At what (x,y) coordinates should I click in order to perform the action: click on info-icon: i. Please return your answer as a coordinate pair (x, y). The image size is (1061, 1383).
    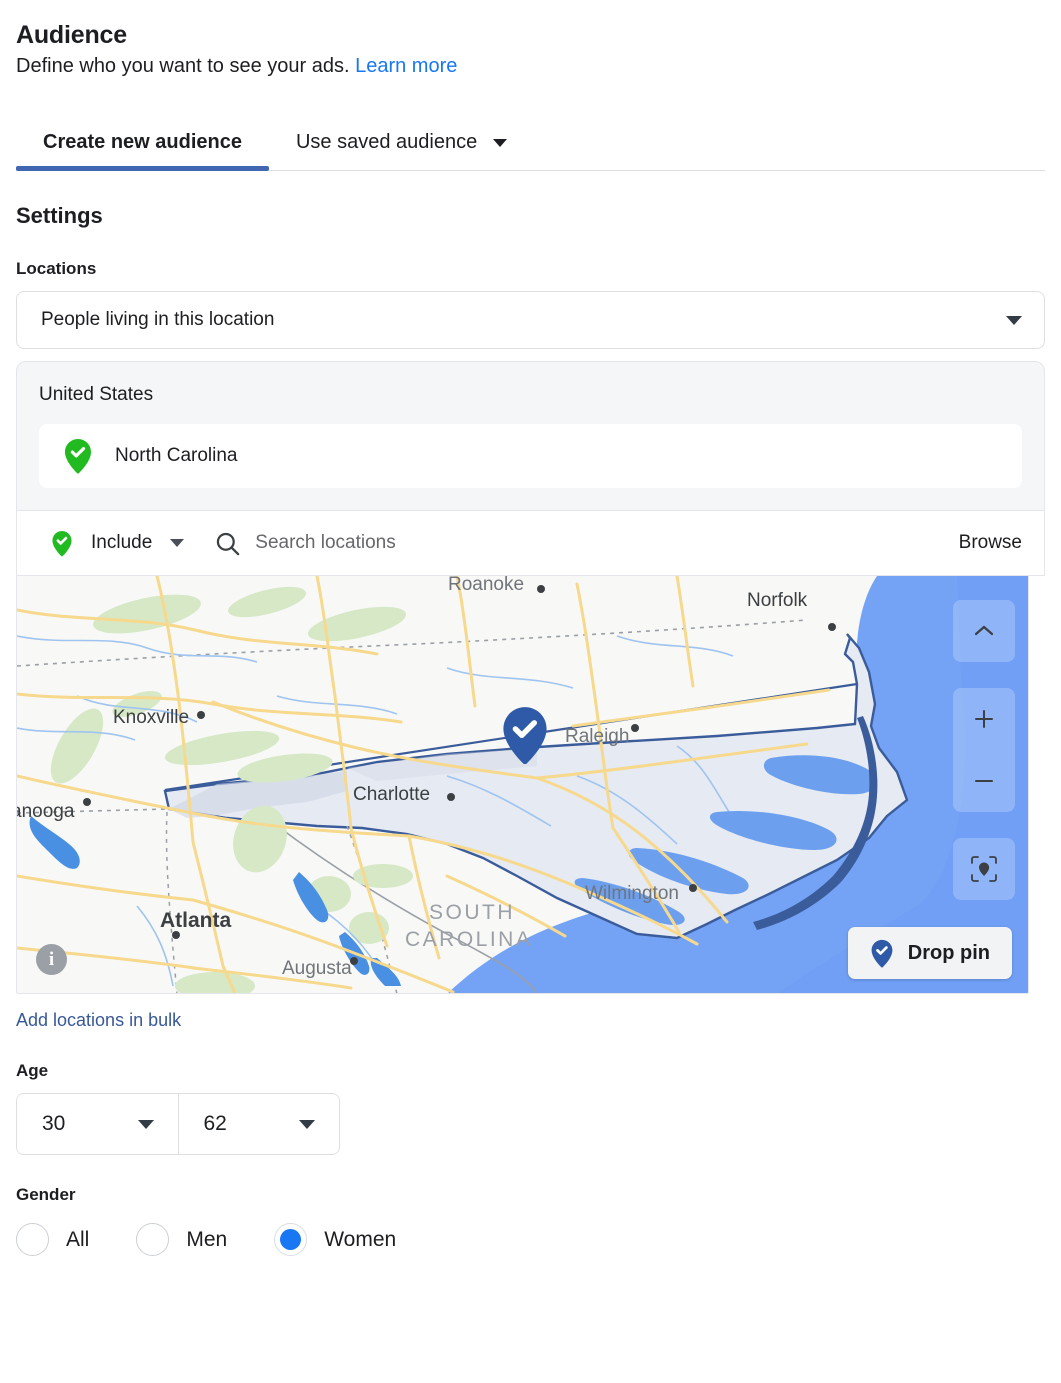
    Looking at the image, I should click on (51, 959).